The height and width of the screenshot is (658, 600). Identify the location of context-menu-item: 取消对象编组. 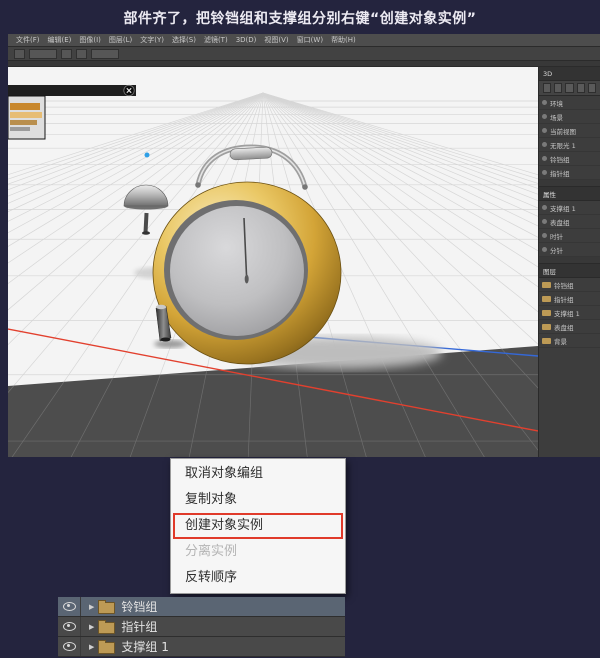
(258, 474).